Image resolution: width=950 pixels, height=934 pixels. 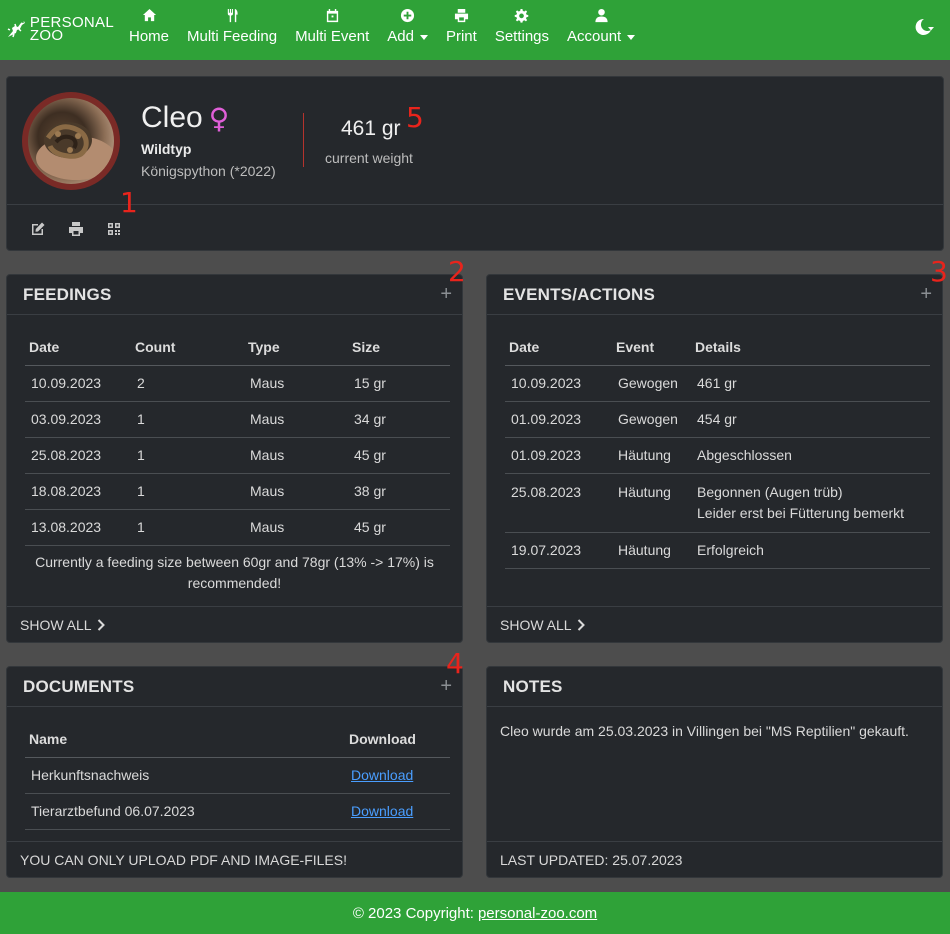 I want to click on annotation-2: 2, so click(x=457, y=271).